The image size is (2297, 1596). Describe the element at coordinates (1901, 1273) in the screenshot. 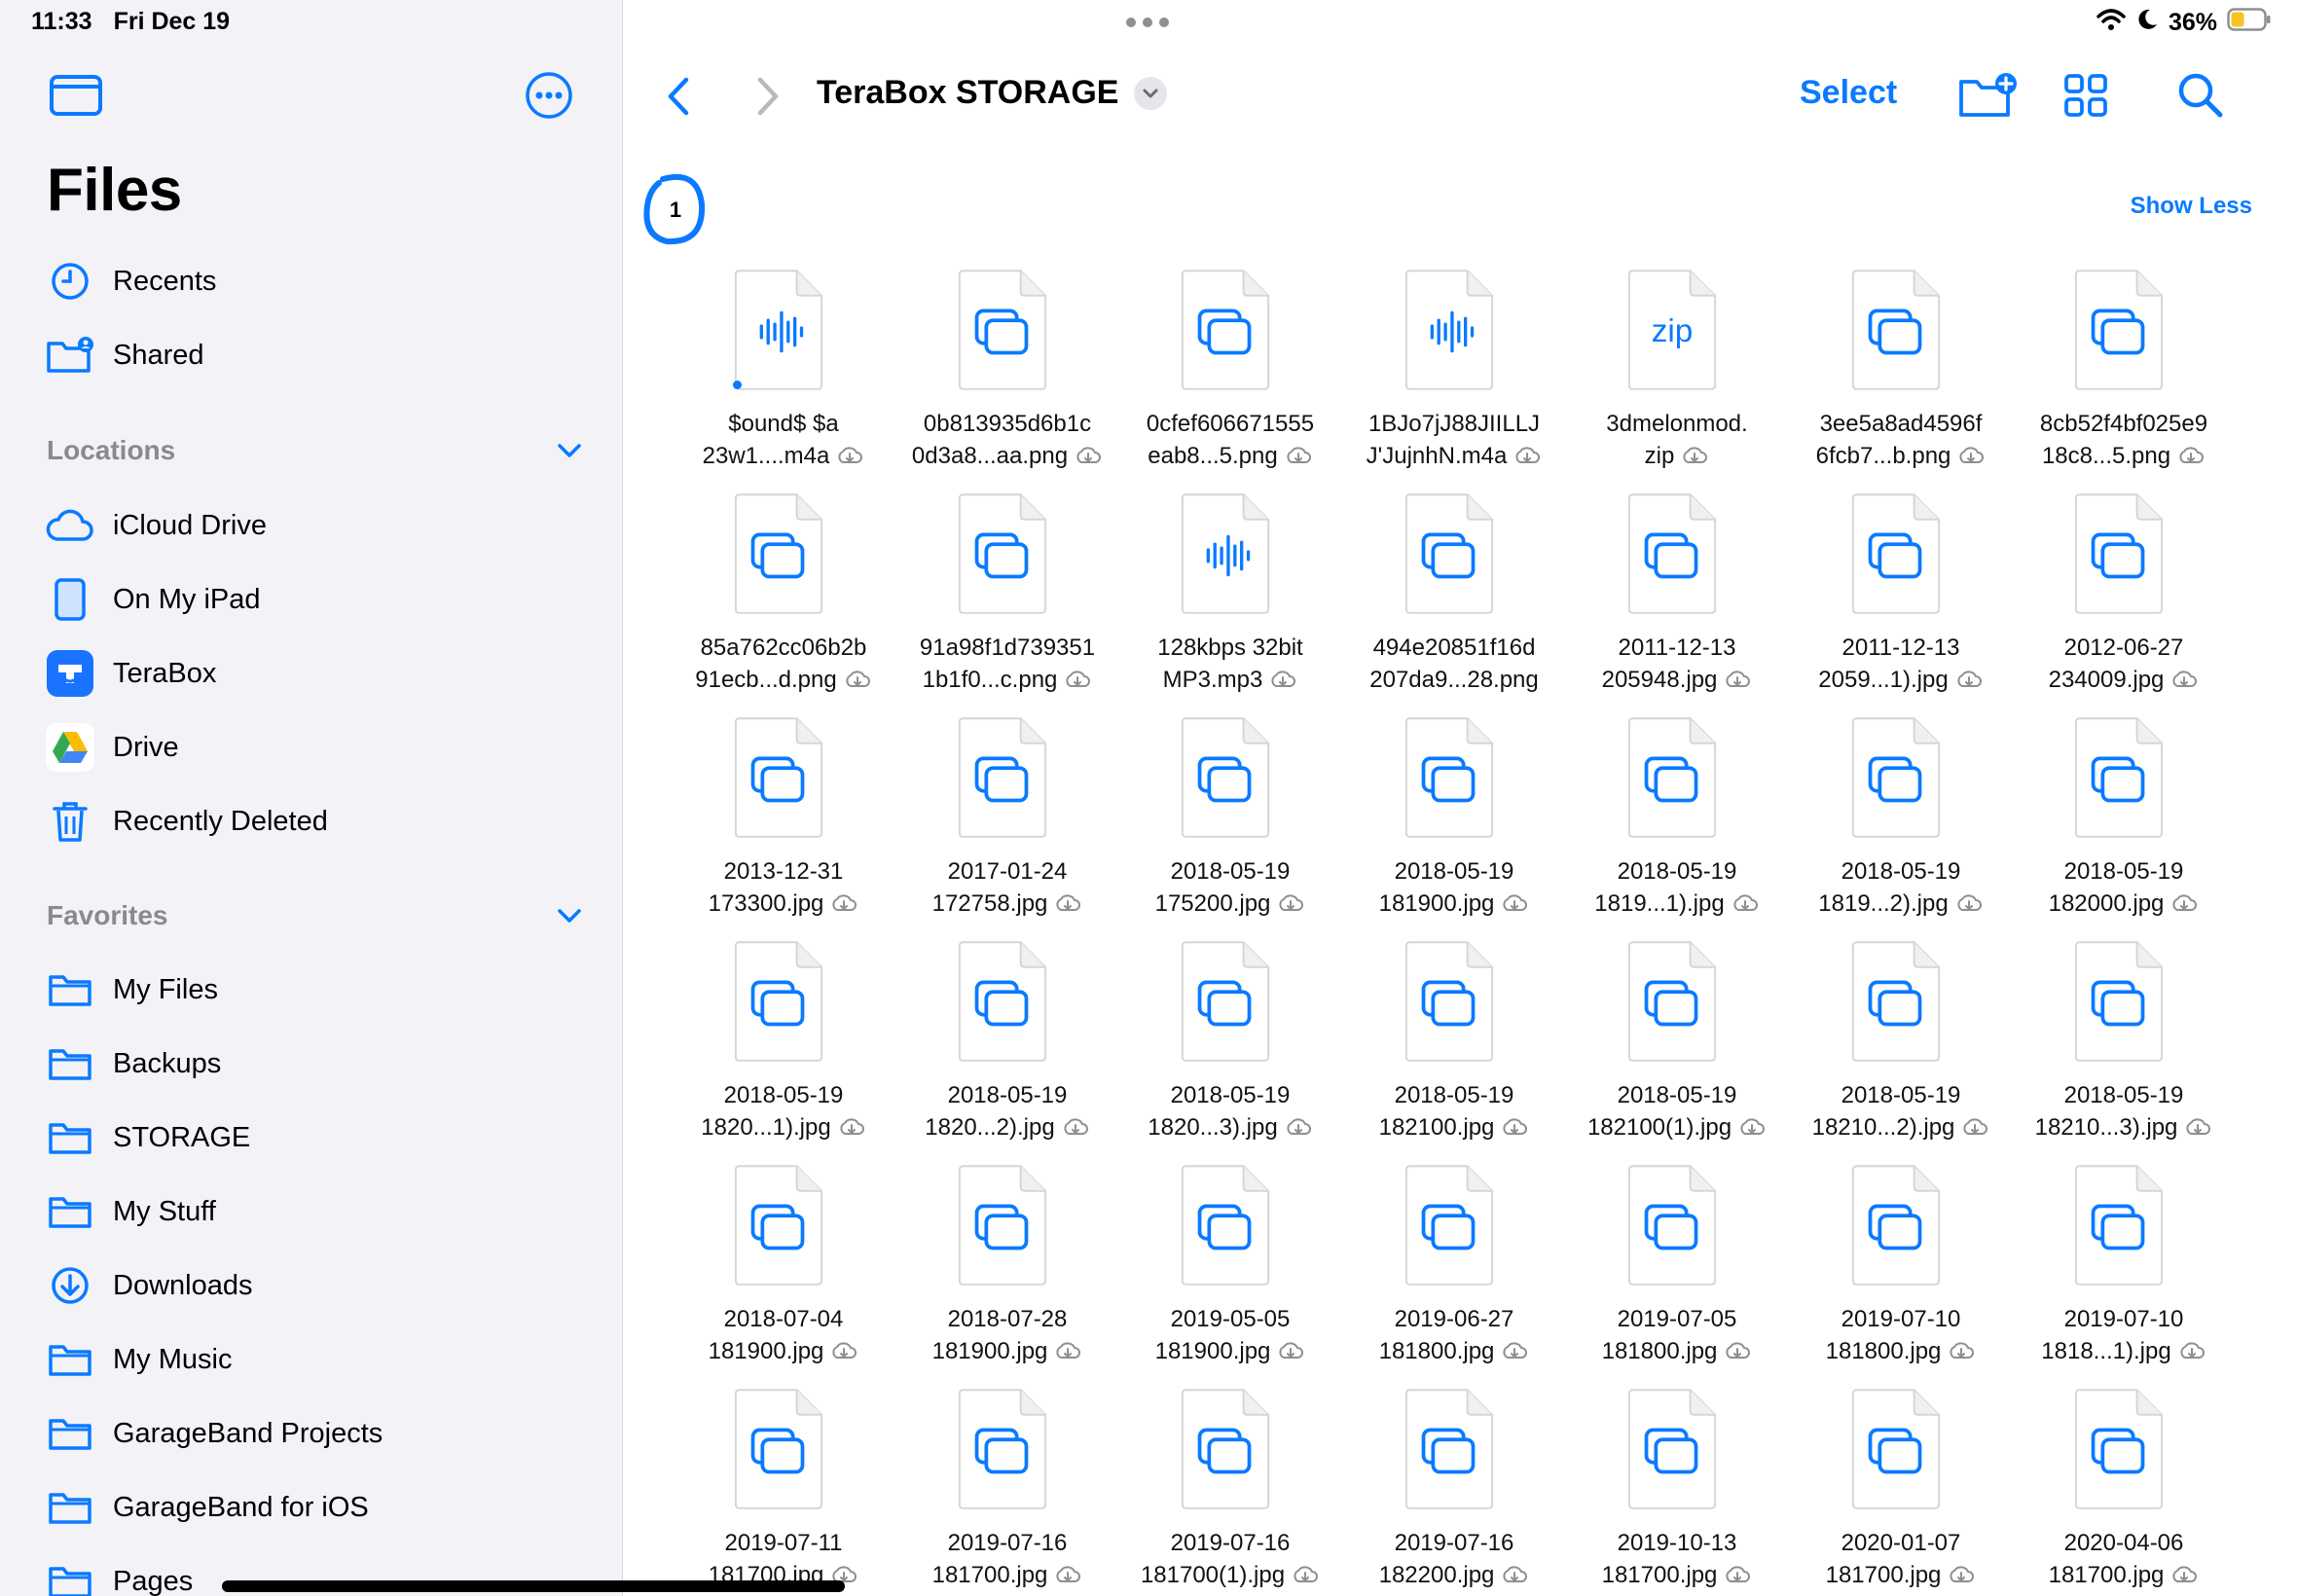

I see `file-item: 2019-07-10 181800.jpg` at that location.